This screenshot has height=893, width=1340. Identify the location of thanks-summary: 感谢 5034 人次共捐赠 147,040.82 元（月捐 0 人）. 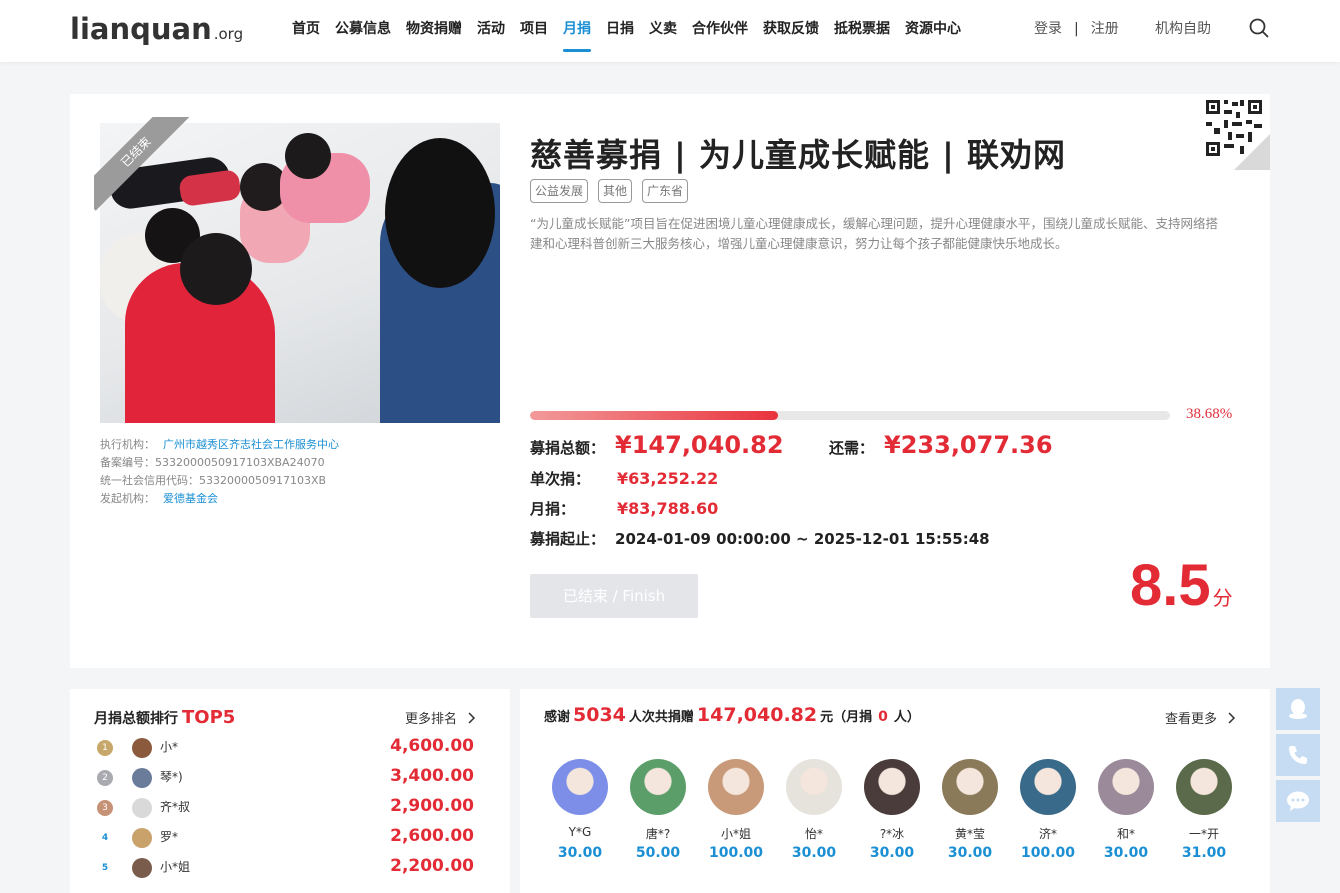
(732, 715).